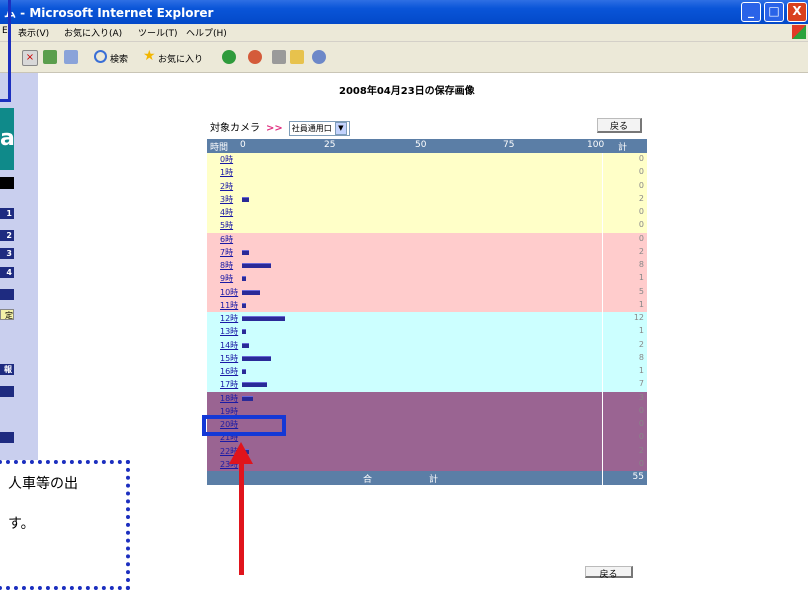 Image resolution: width=808 pixels, height=590 pixels. I want to click on camera-select: 社員通用口 ▼, so click(319, 128).